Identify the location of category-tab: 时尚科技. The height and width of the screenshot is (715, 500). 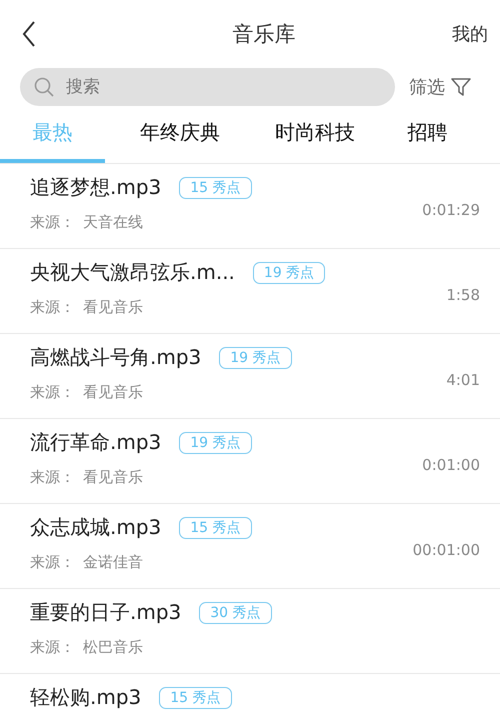
(315, 134).